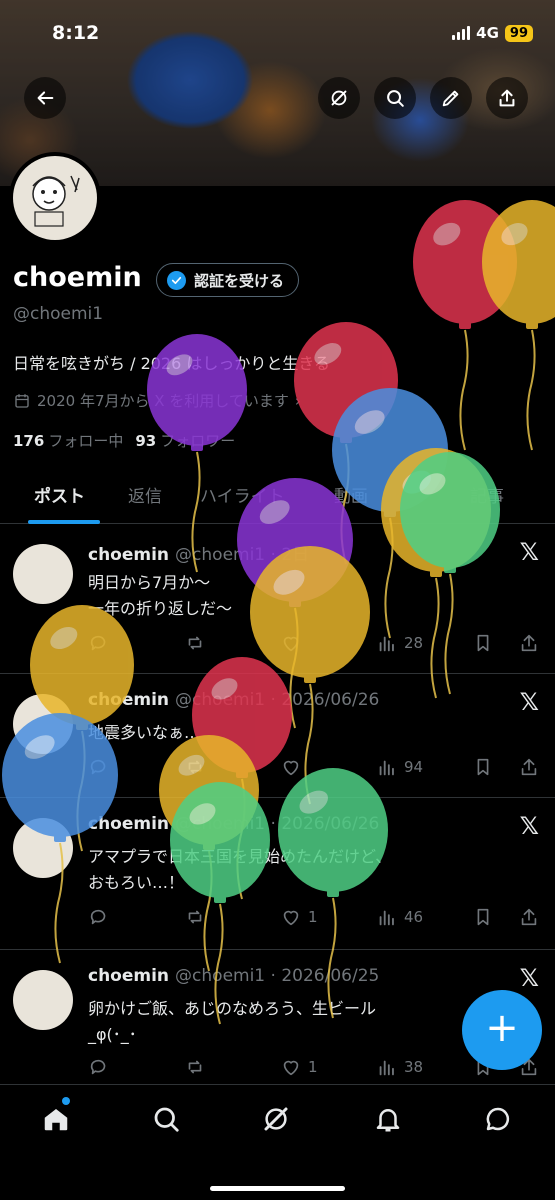 Image resolution: width=555 pixels, height=1200 pixels. What do you see at coordinates (399, 643) in the screenshot?
I see `views-button: 28` at bounding box center [399, 643].